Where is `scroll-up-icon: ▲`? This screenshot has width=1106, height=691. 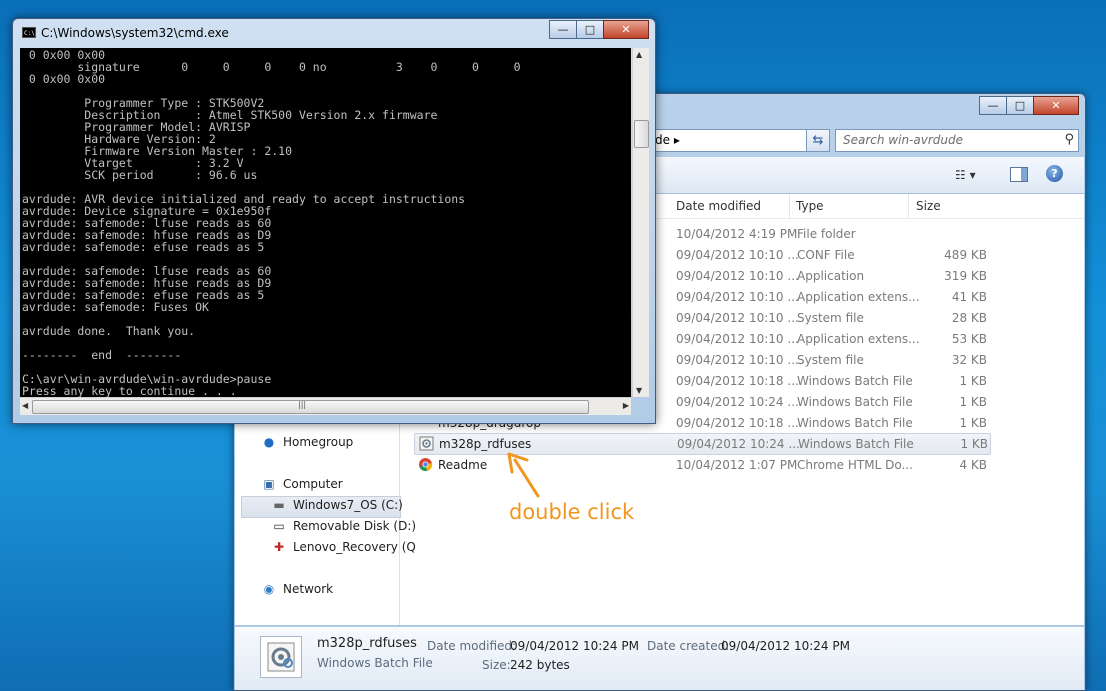 scroll-up-icon: ▲ is located at coordinates (639, 54).